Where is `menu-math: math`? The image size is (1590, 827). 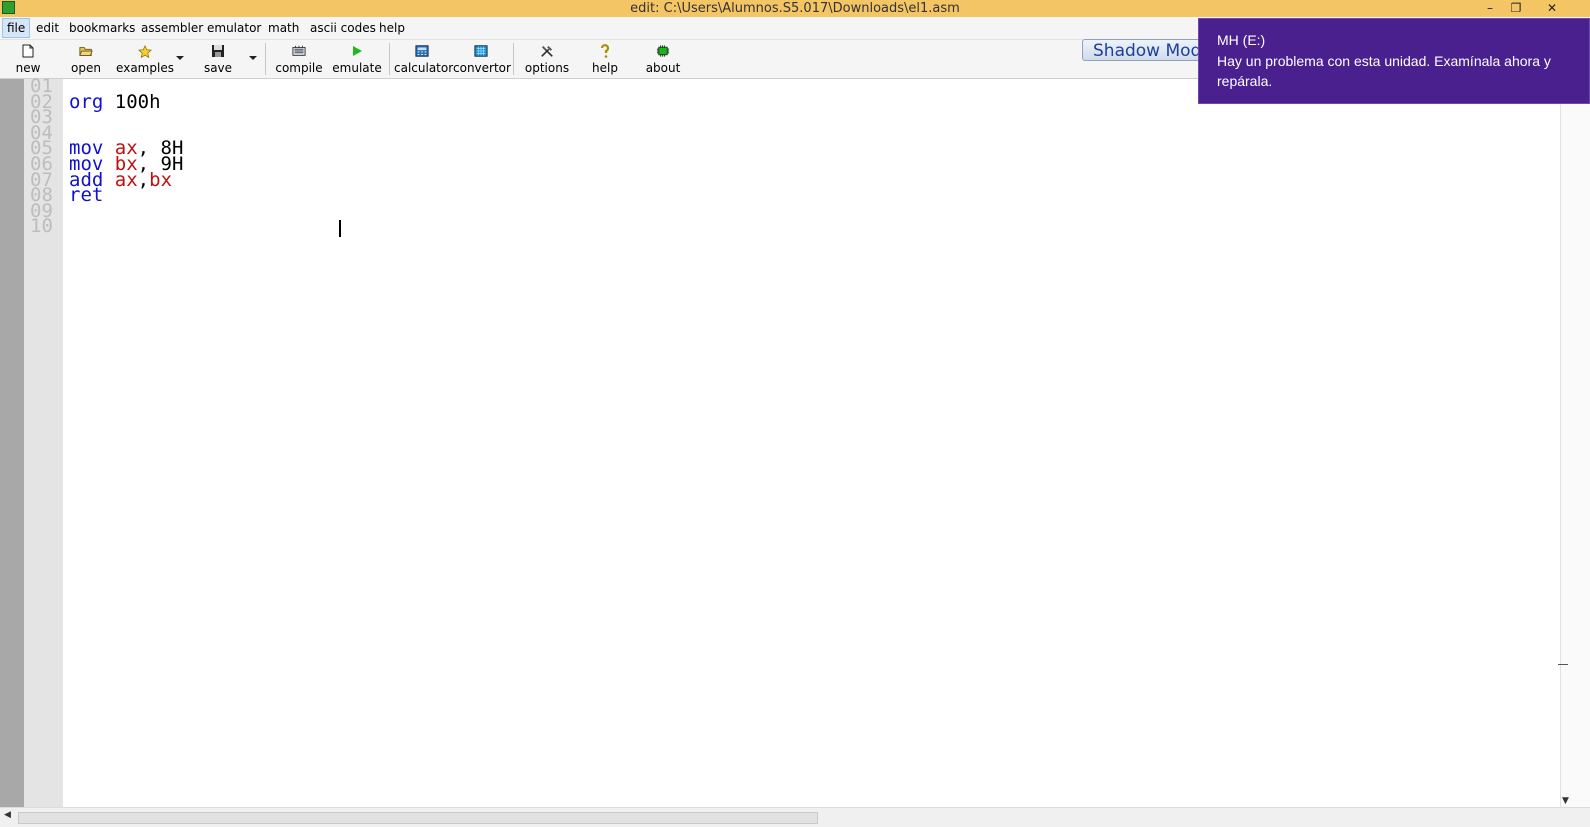
menu-math: math is located at coordinates (283, 28).